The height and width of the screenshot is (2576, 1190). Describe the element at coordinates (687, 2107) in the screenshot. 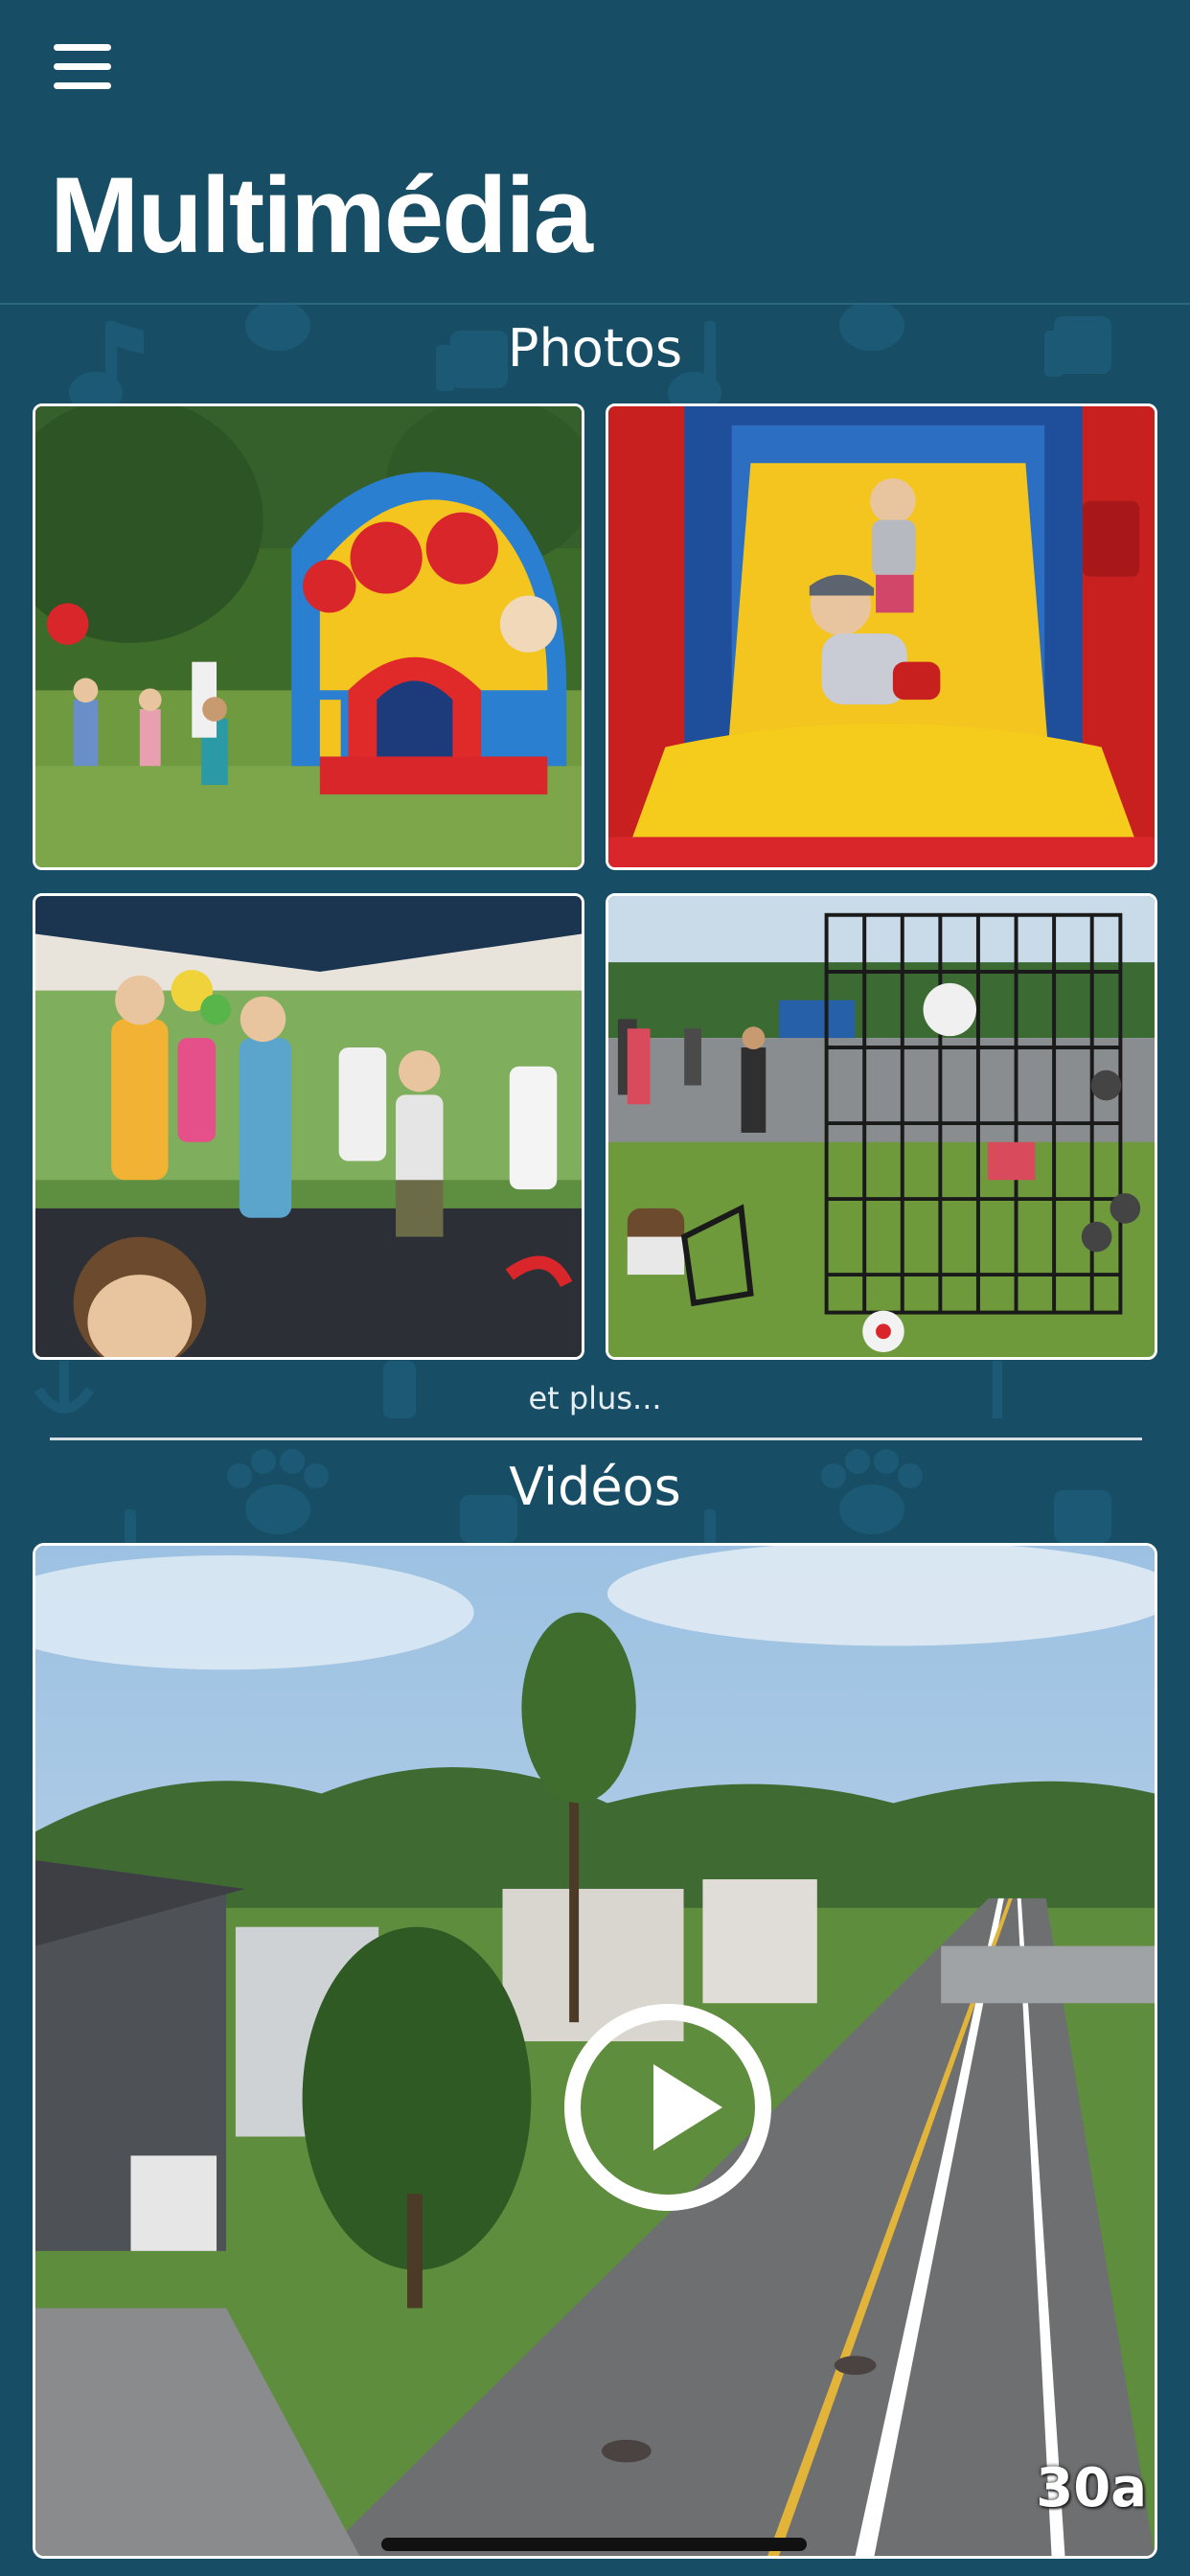

I see `play-triangle` at that location.